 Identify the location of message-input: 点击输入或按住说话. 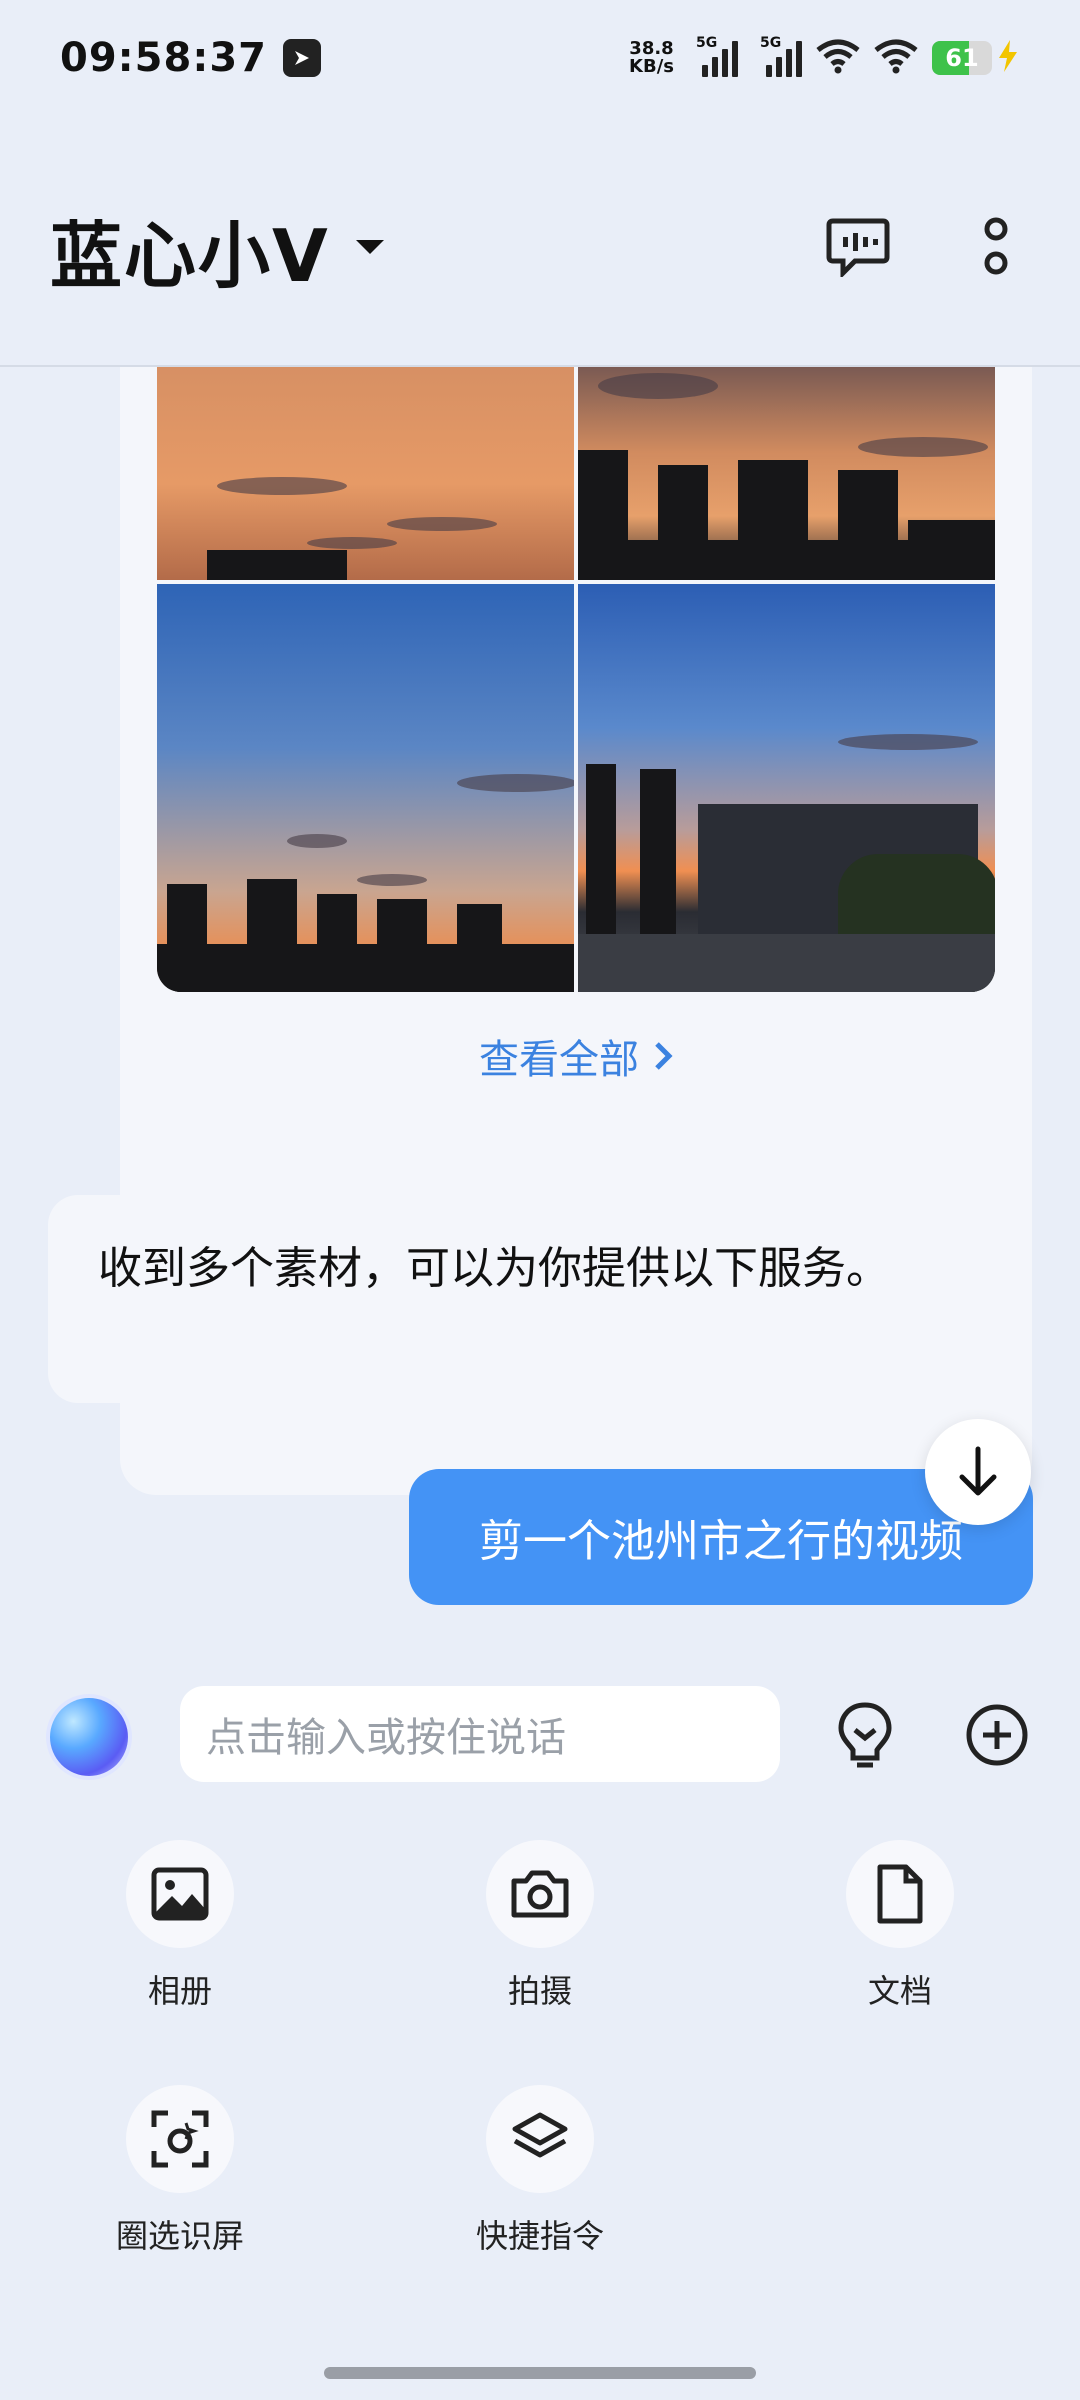
(480, 1734).